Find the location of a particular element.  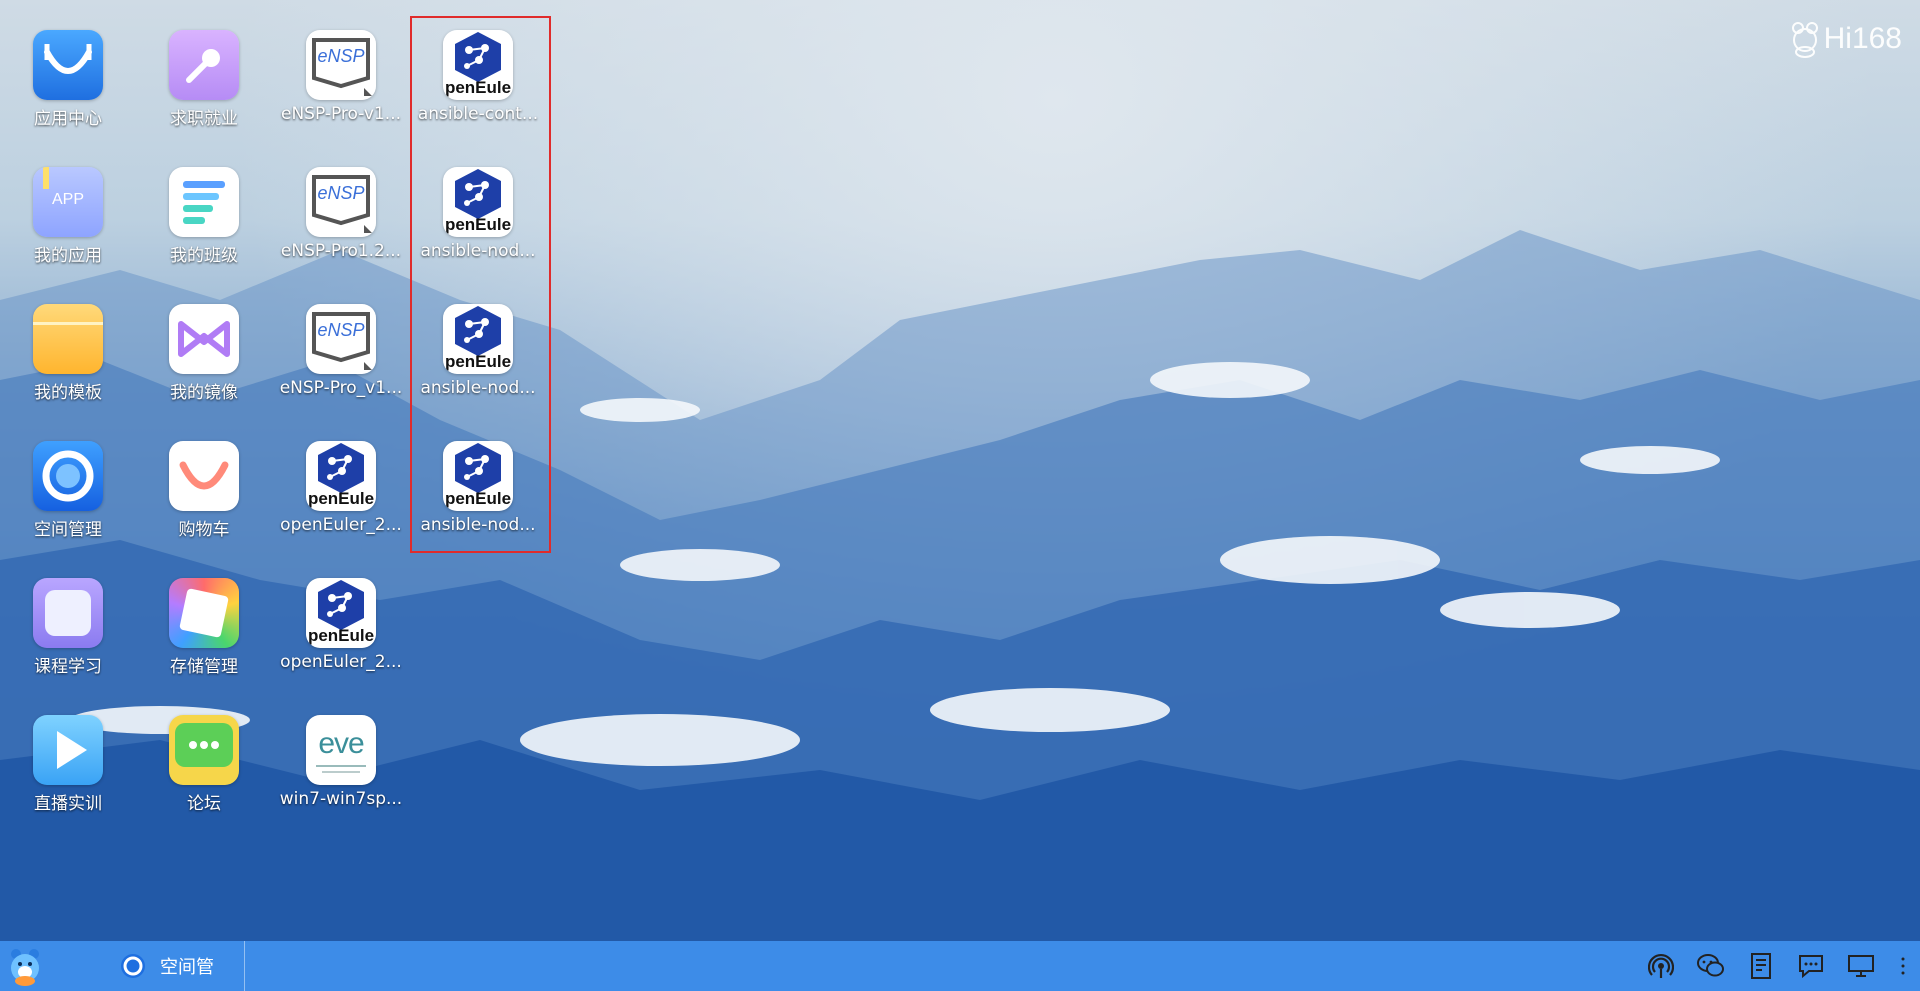

play-icon is located at coordinates (68, 750).